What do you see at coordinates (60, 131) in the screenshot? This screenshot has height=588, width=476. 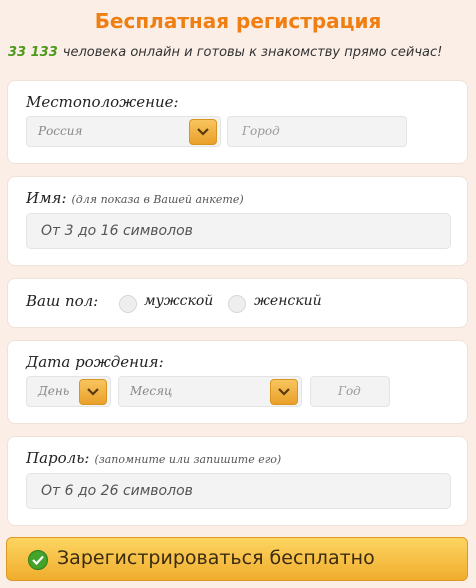 I see `country-value: Россия` at bounding box center [60, 131].